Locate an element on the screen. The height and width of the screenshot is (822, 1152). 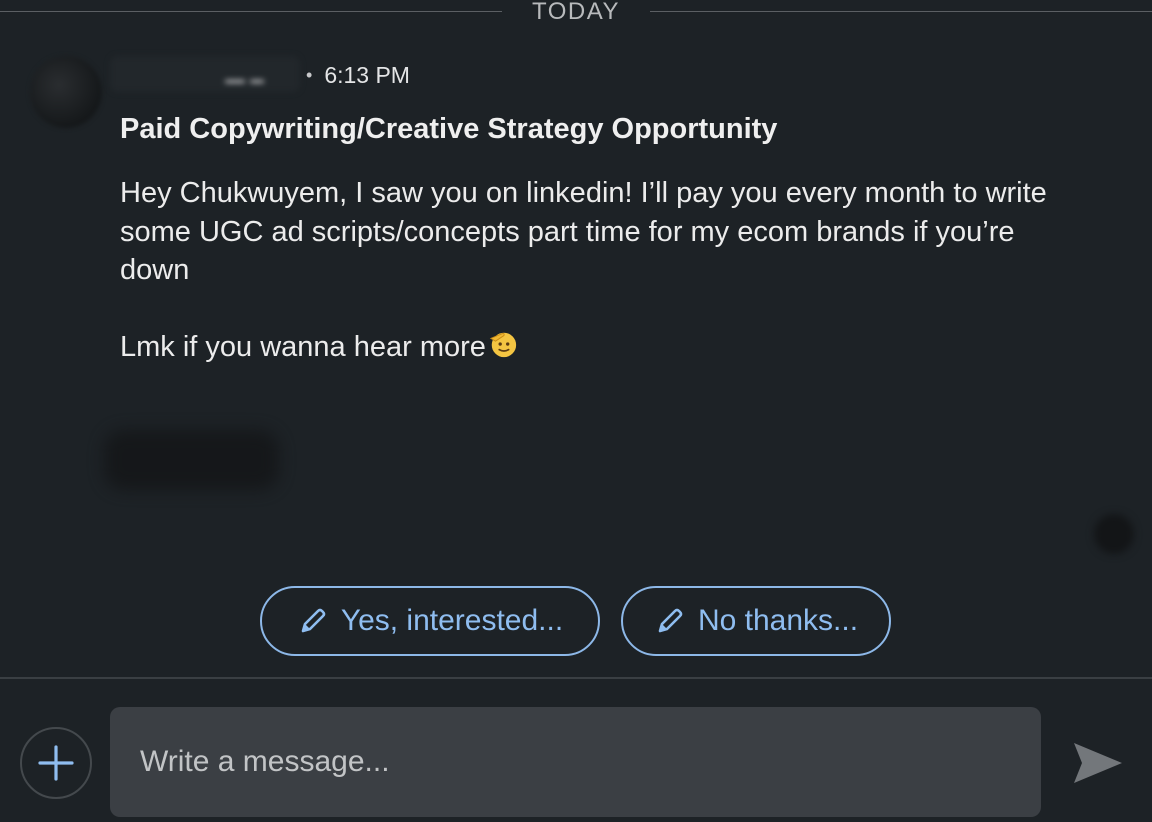
plus-icon is located at coordinates (56, 763).